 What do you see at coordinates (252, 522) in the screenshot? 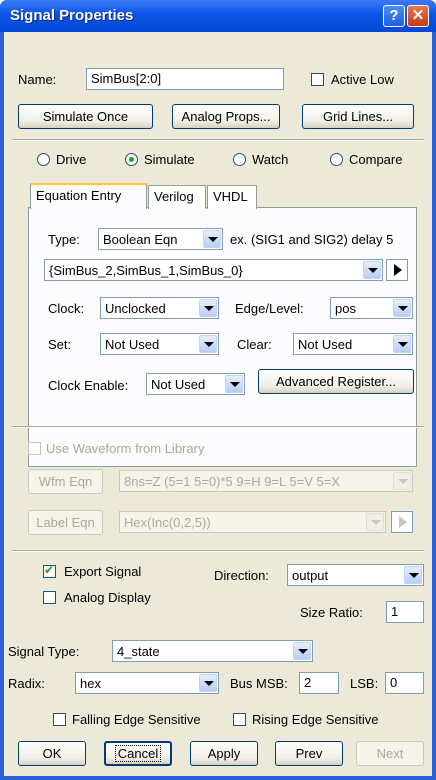
I see `label-eqn-select: Hex(Inc(0,2,5))` at bounding box center [252, 522].